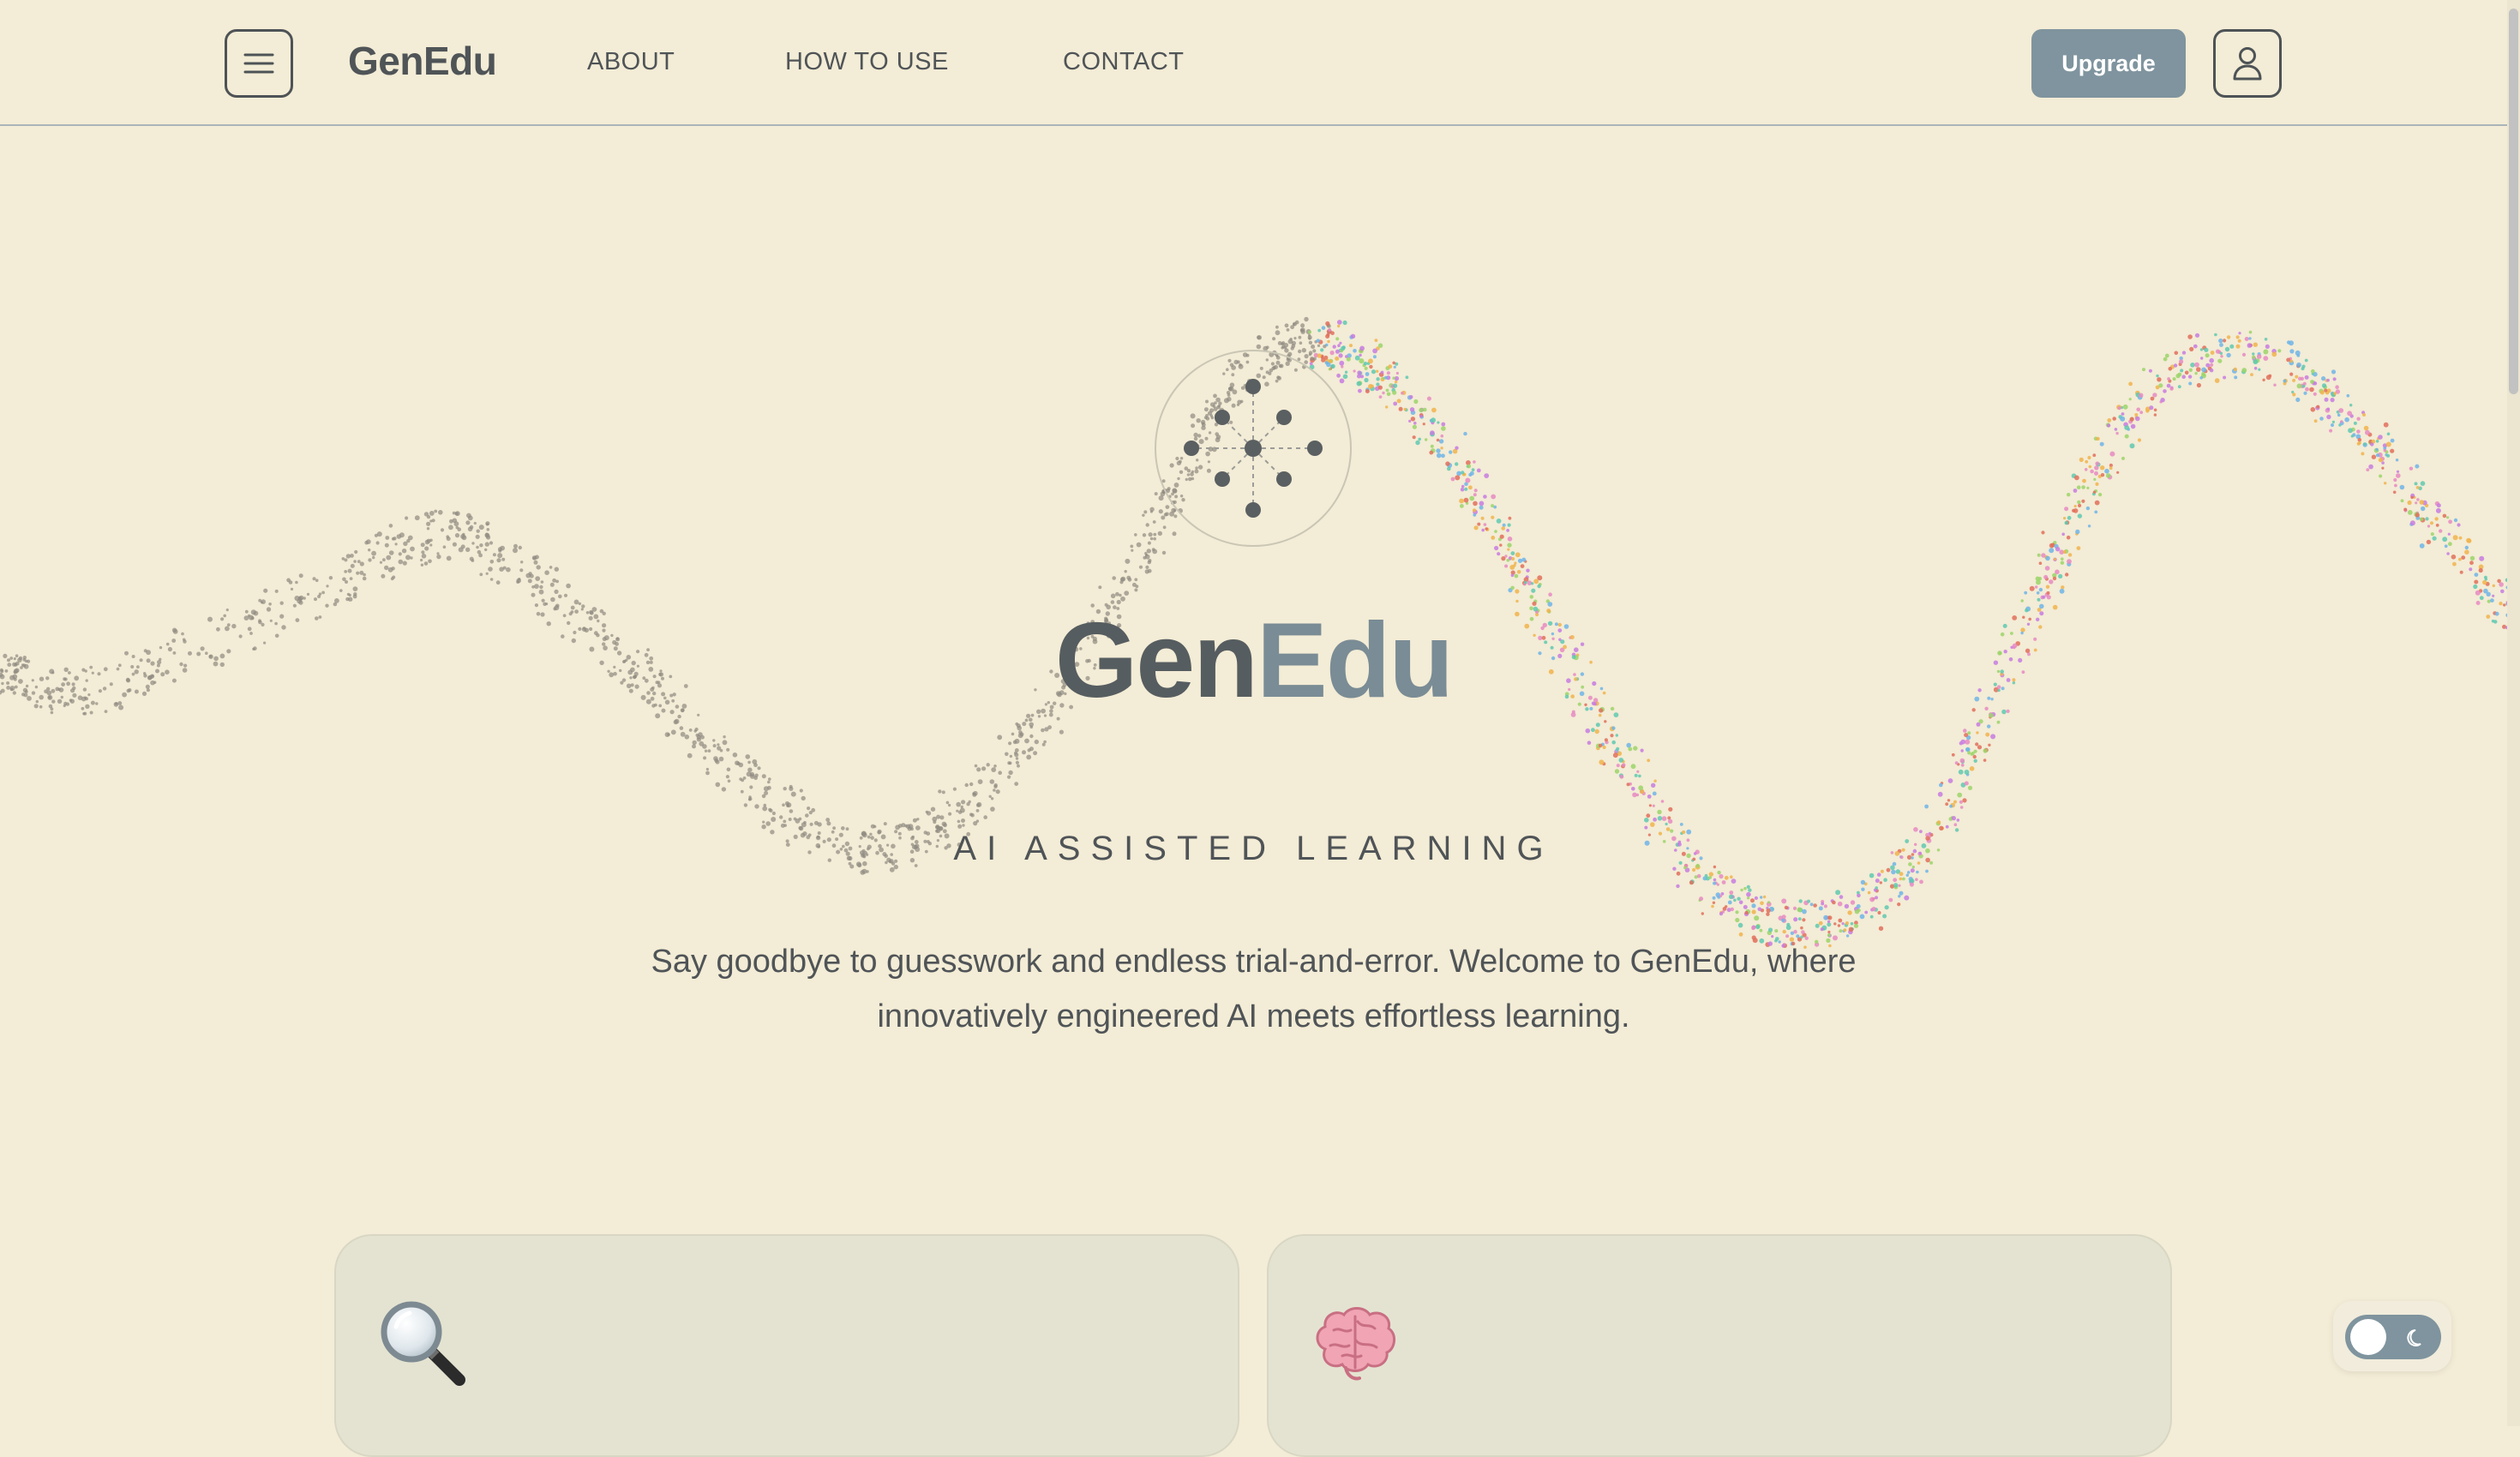 The width and height of the screenshot is (2520, 1457). I want to click on user-icon, so click(2247, 64).